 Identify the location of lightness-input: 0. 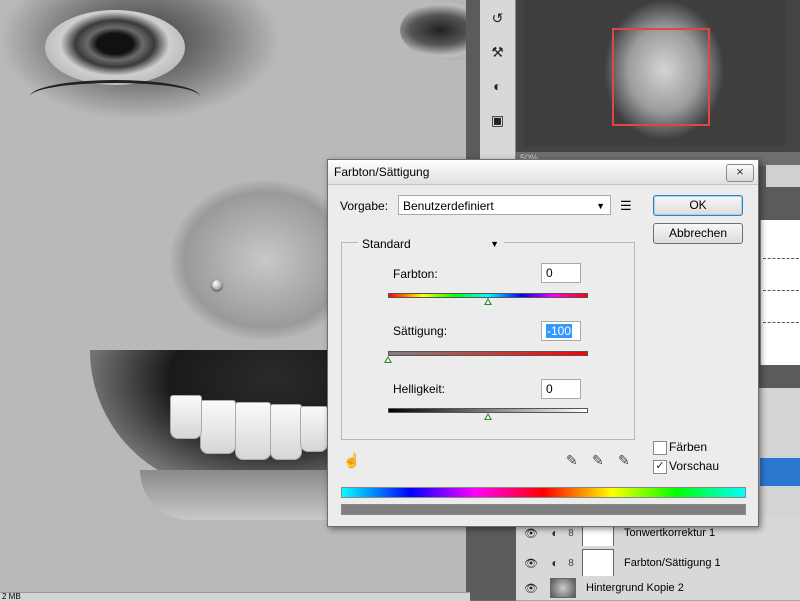
(561, 389).